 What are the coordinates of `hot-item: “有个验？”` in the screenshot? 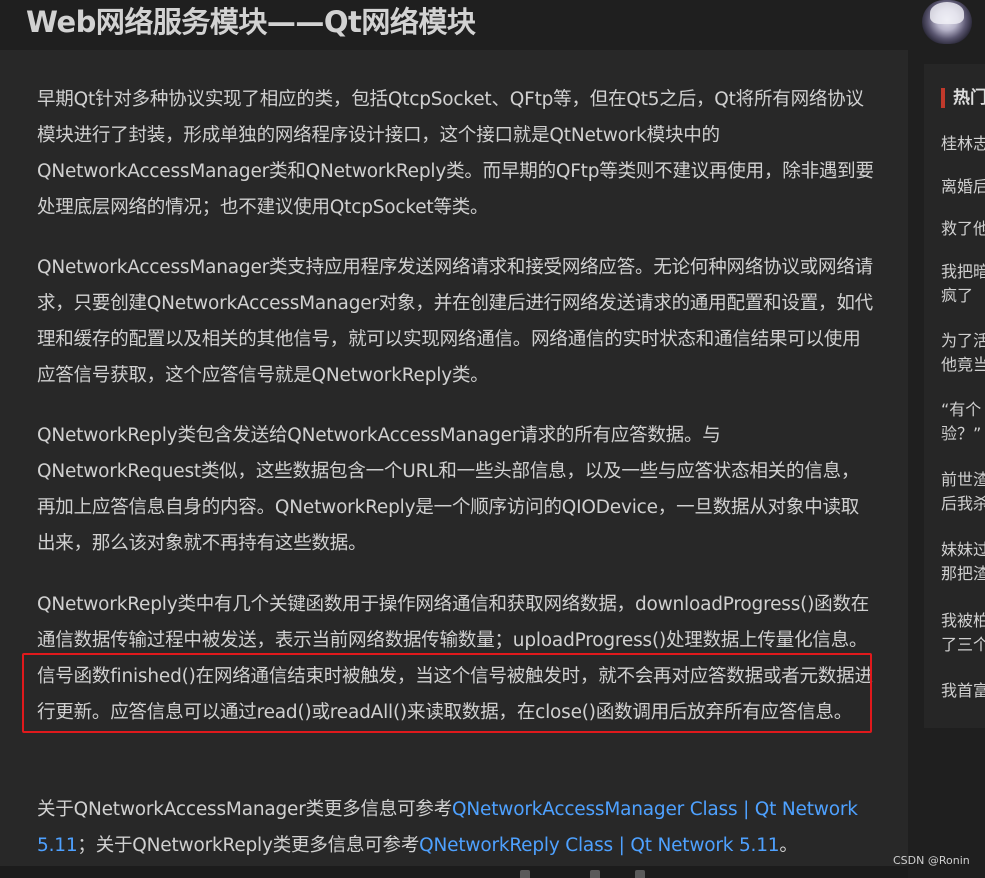 It's located at (963, 422).